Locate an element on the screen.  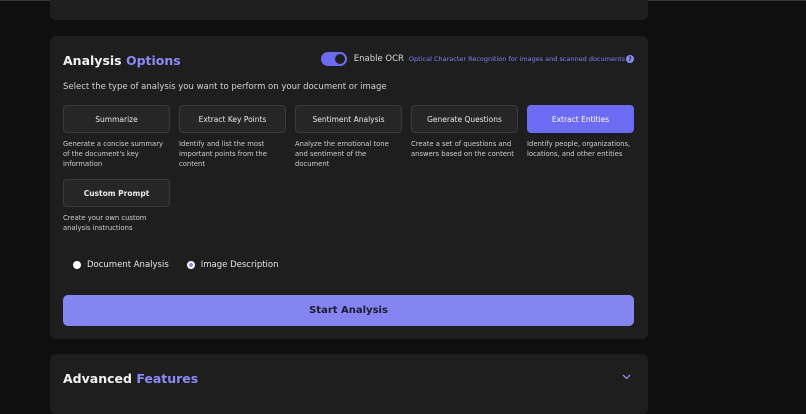
radio-label: Image Description is located at coordinates (239, 265).